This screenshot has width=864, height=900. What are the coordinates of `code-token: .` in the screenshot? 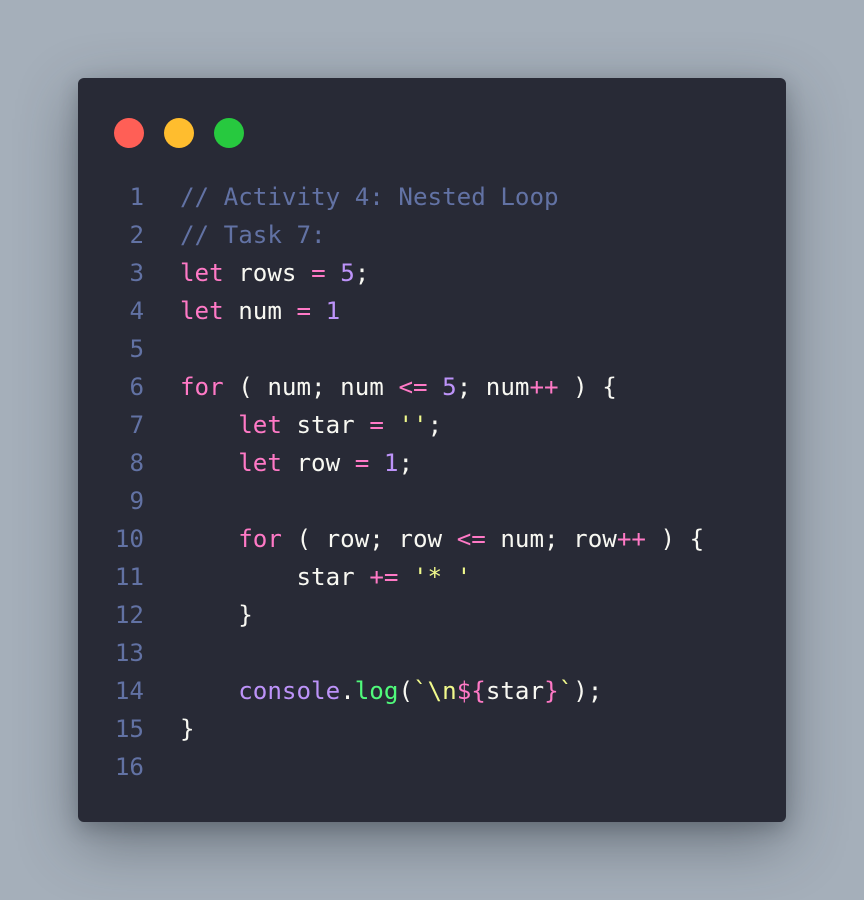 It's located at (347, 691).